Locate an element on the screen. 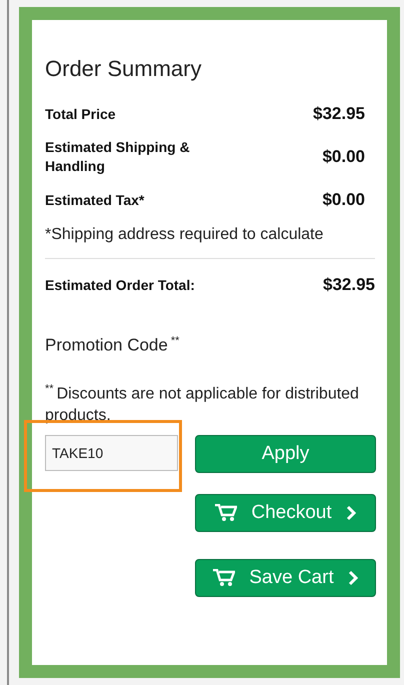 The height and width of the screenshot is (685, 404). total-label: Estimated Order Total: is located at coordinates (120, 285).